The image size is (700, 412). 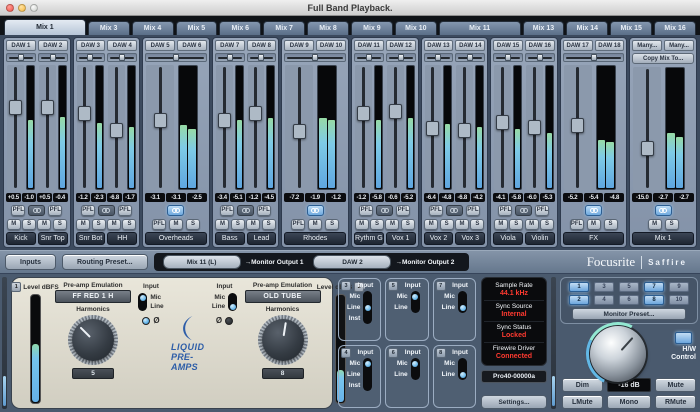 What do you see at coordinates (400, 45) in the screenshot?
I see `channel-source-button: DAW 12` at bounding box center [400, 45].